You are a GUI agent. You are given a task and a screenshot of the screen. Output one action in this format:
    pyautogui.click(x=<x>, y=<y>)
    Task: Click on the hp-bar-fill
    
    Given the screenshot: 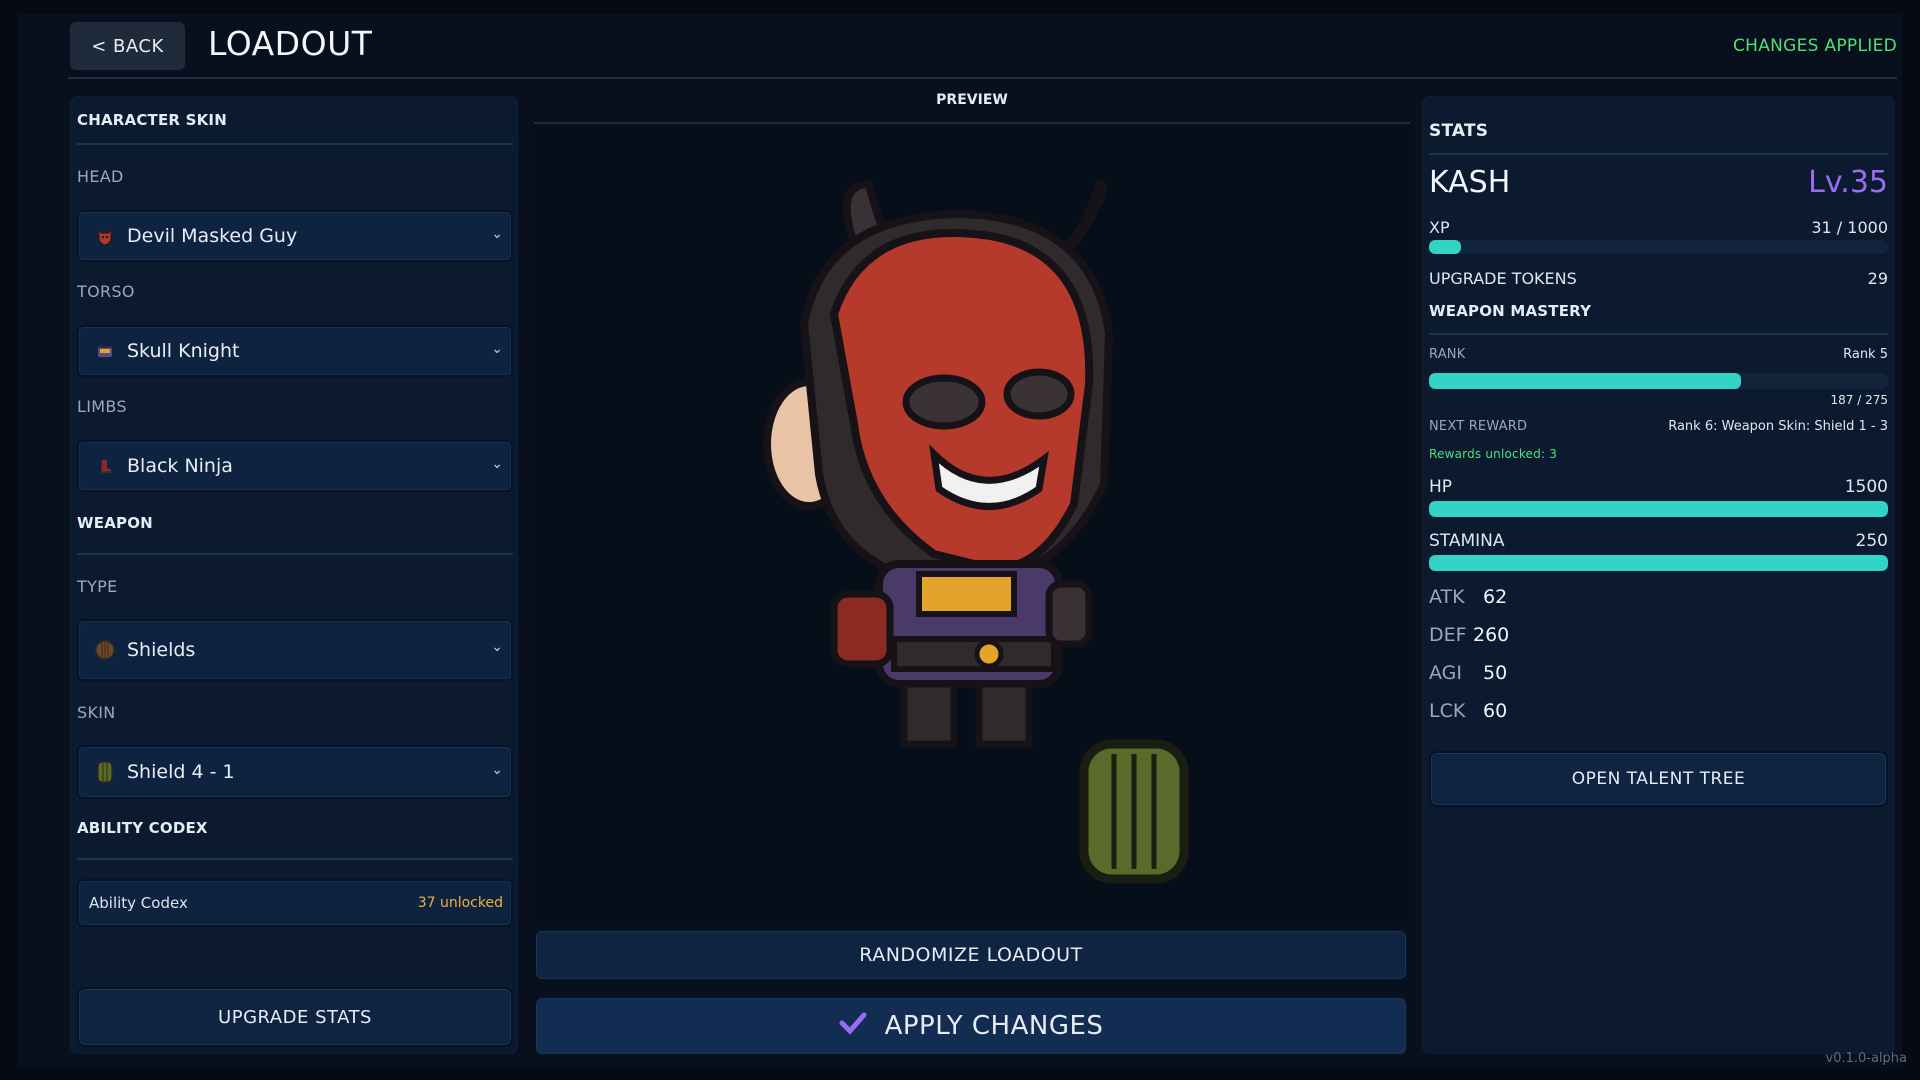 What is the action you would take?
    pyautogui.click(x=1658, y=509)
    